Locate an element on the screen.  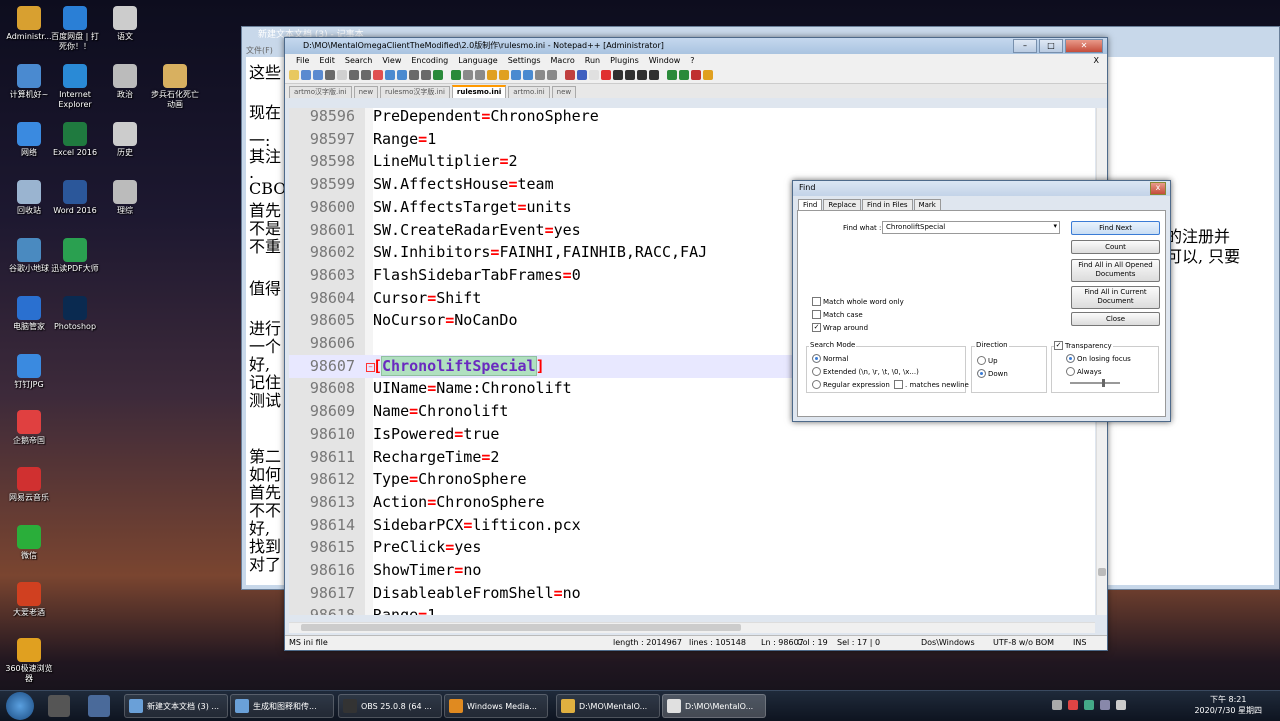
search-mode-extended-radio: Extended (\n, \r, \t, \0, \x...) is located at coordinates (865, 371).